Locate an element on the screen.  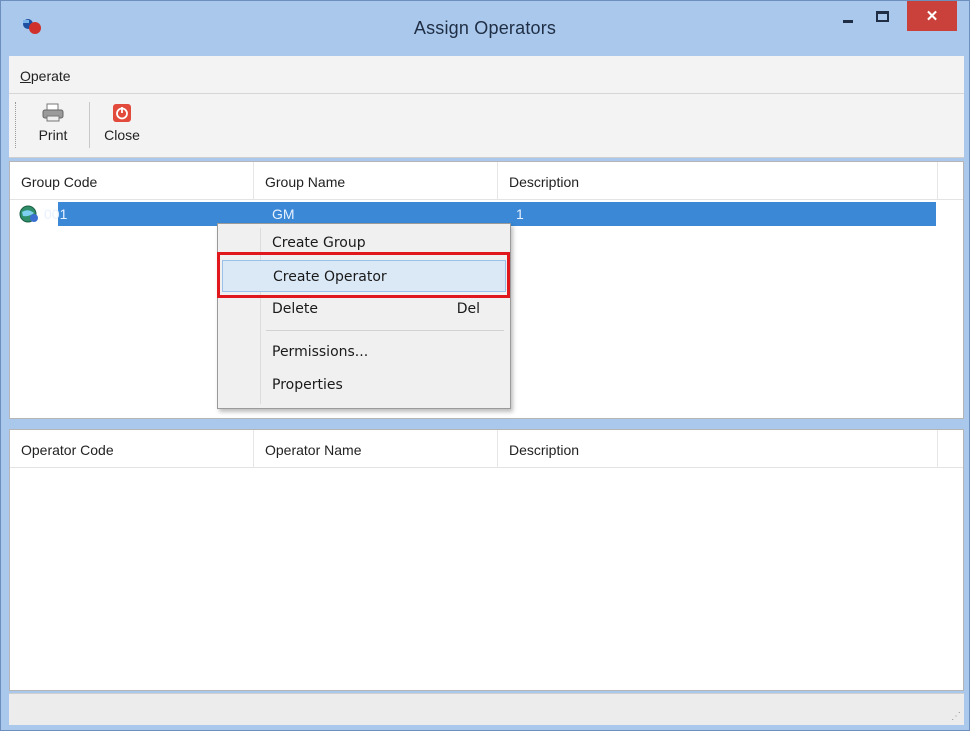
print-label: Print is located at coordinates (53, 135).